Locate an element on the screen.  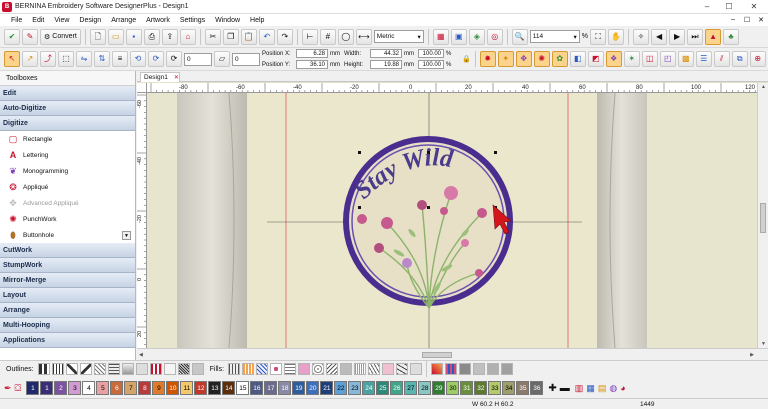
outline-candlewick-icon is located at coordinates (197, 369).